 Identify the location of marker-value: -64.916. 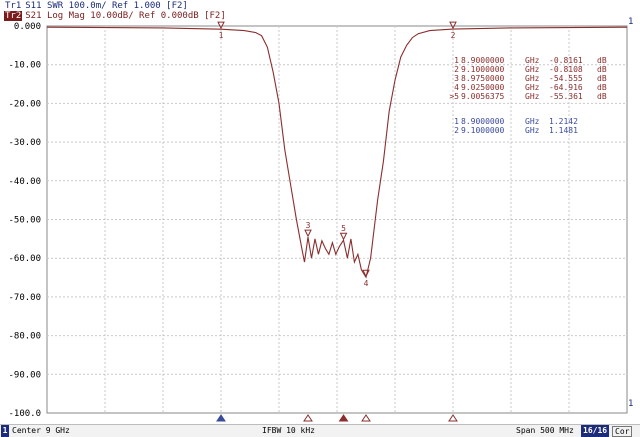
(566, 87).